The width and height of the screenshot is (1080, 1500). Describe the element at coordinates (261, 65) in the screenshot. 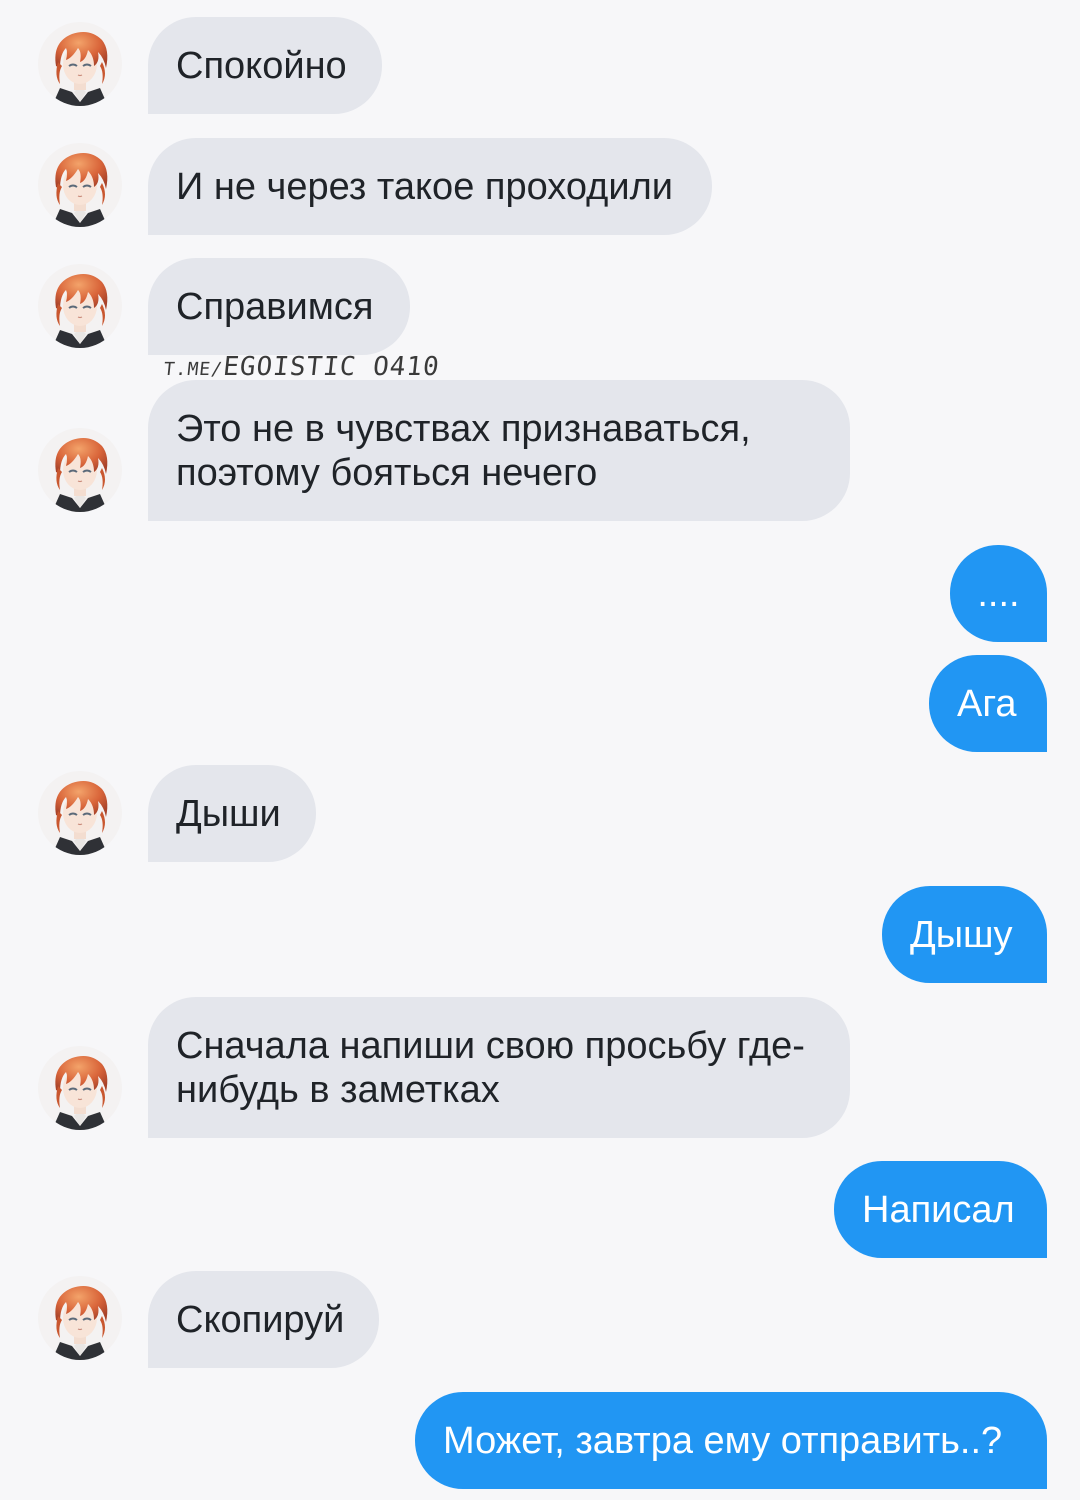

I see `message-text: Спокойно` at that location.